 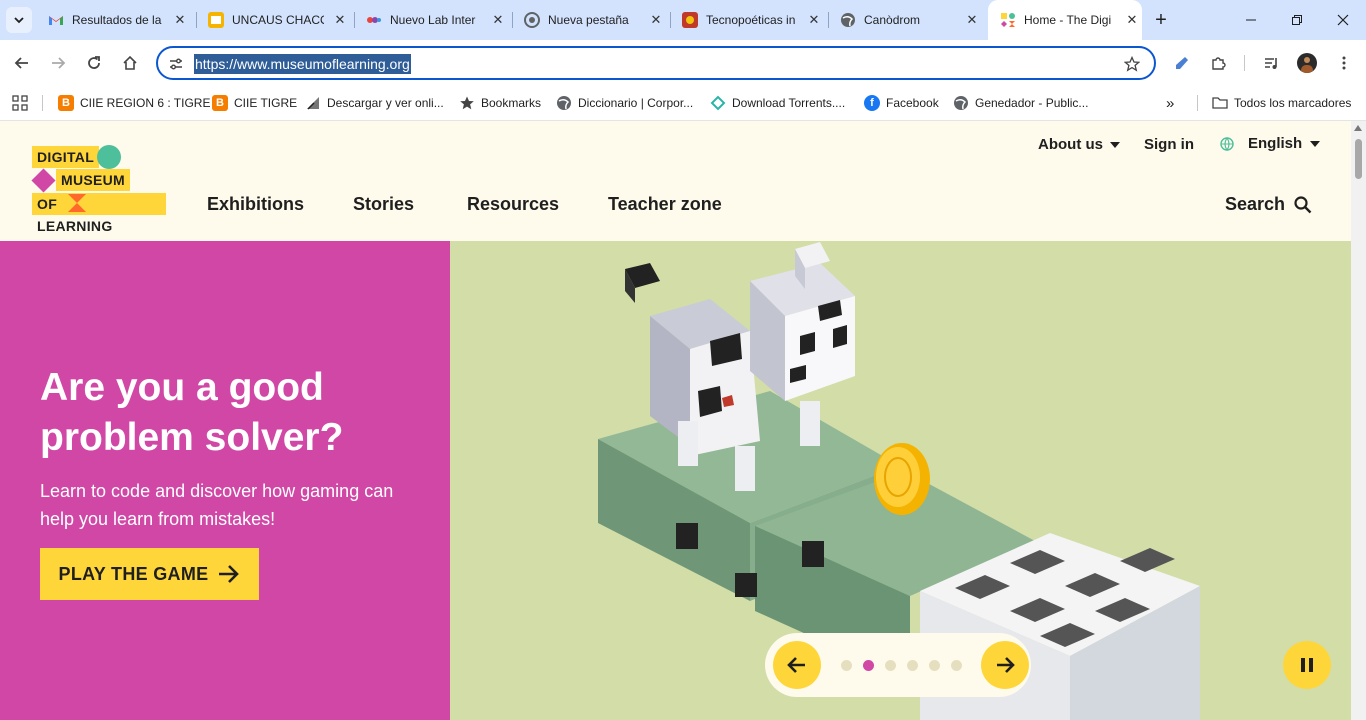 What do you see at coordinates (220, 103) in the screenshot?
I see `blogger-icon: B` at bounding box center [220, 103].